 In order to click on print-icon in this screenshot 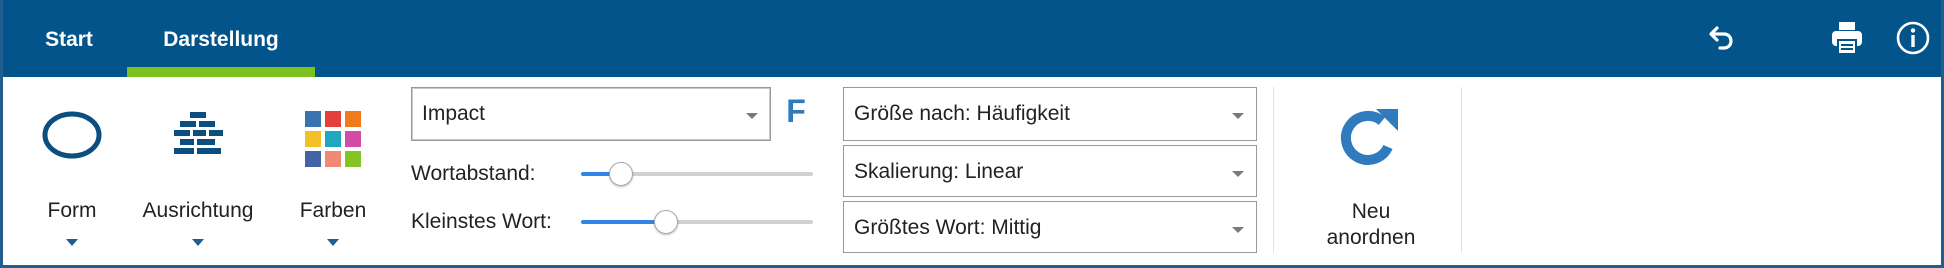, I will do `click(1847, 38)`.